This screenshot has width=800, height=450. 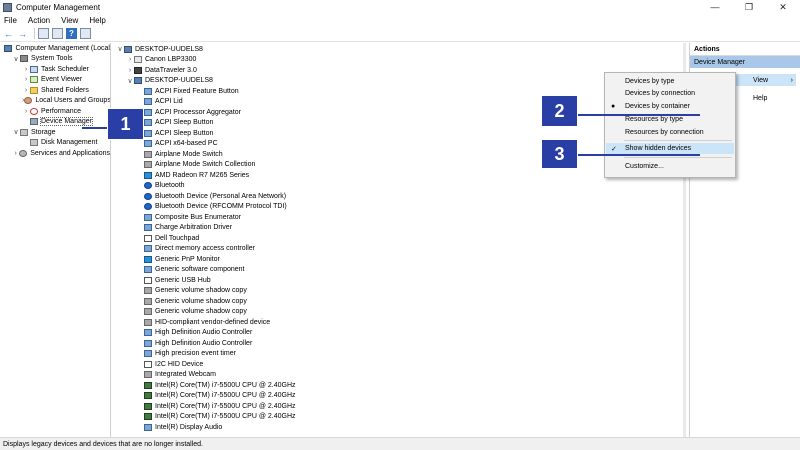 What do you see at coordinates (55, 59) in the screenshot?
I see `left-tree-item: ∨ System Tools` at bounding box center [55, 59].